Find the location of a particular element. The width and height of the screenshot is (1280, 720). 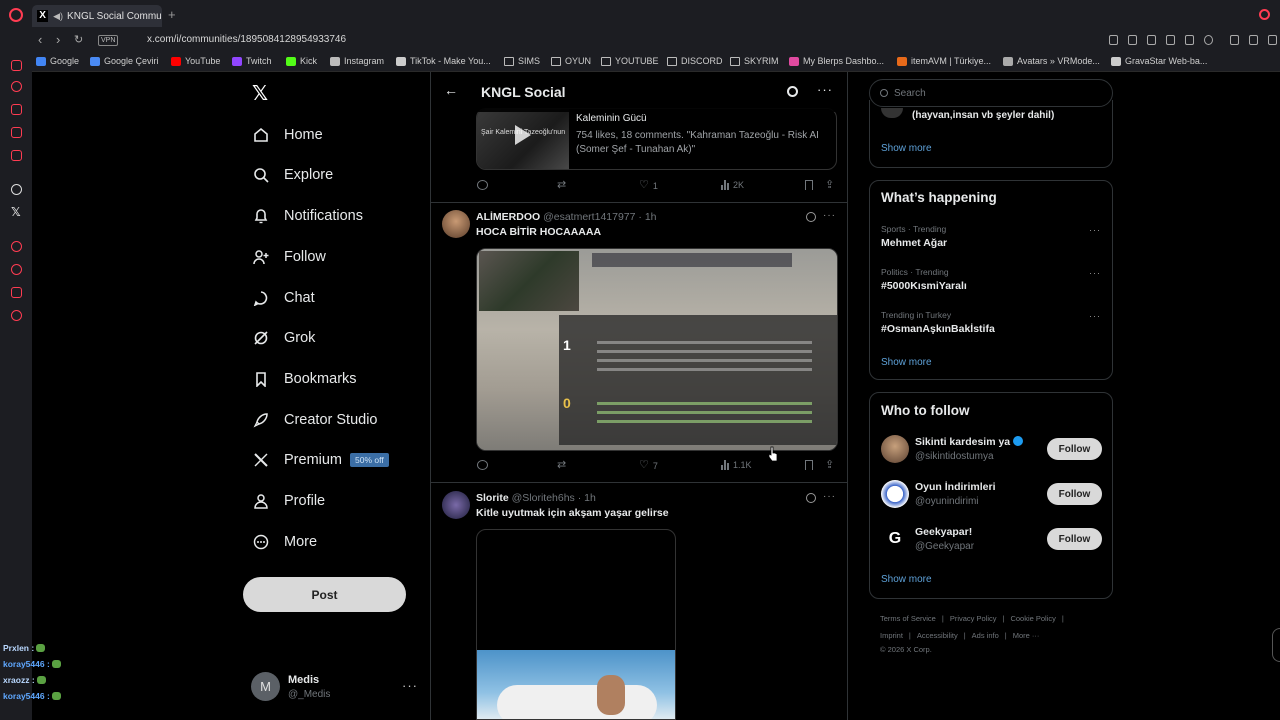

nav-item-bookmarks: Bookmarks is located at coordinates (304, 379).